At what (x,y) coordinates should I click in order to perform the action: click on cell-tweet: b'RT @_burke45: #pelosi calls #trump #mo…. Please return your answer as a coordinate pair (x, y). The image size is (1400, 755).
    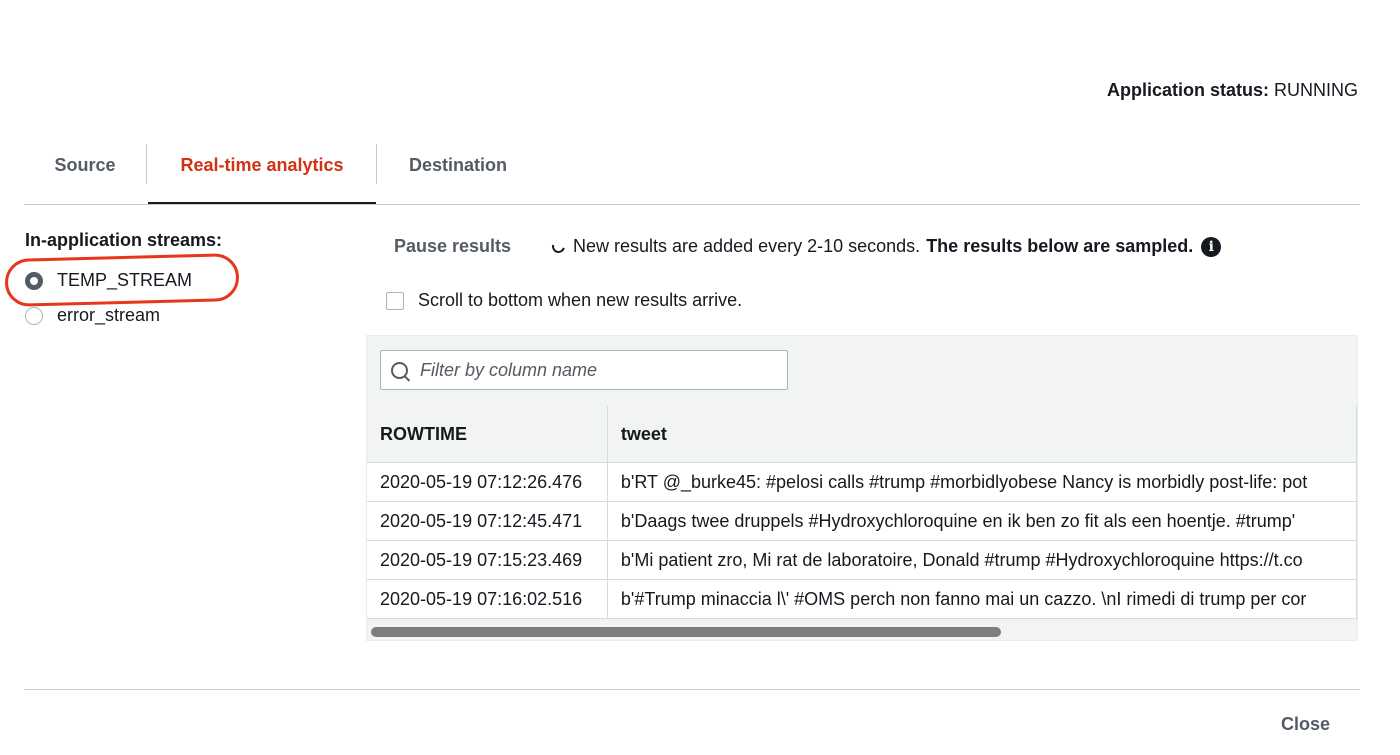
    Looking at the image, I should click on (982, 482).